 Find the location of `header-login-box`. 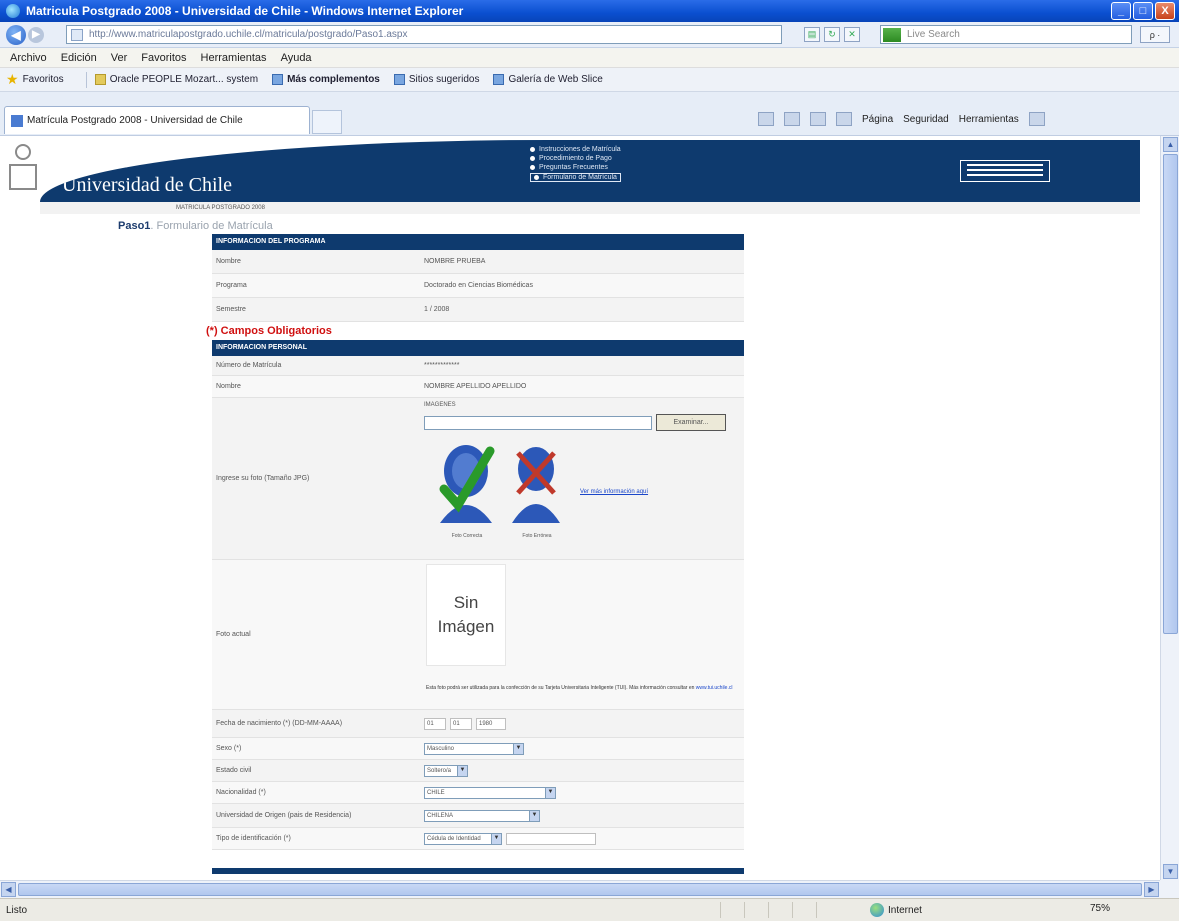

header-login-box is located at coordinates (1005, 171).